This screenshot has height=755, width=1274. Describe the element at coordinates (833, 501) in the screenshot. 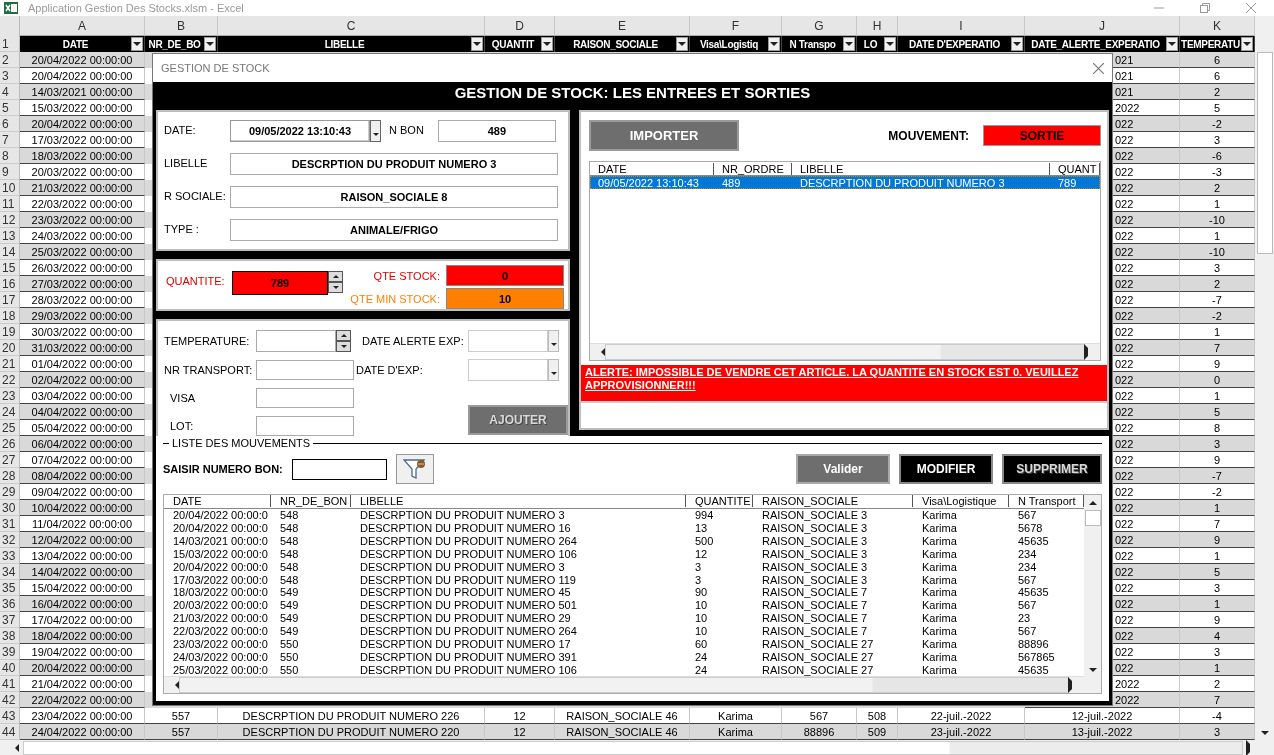

I see `column-heading: RAISON_SOCIALE` at that location.